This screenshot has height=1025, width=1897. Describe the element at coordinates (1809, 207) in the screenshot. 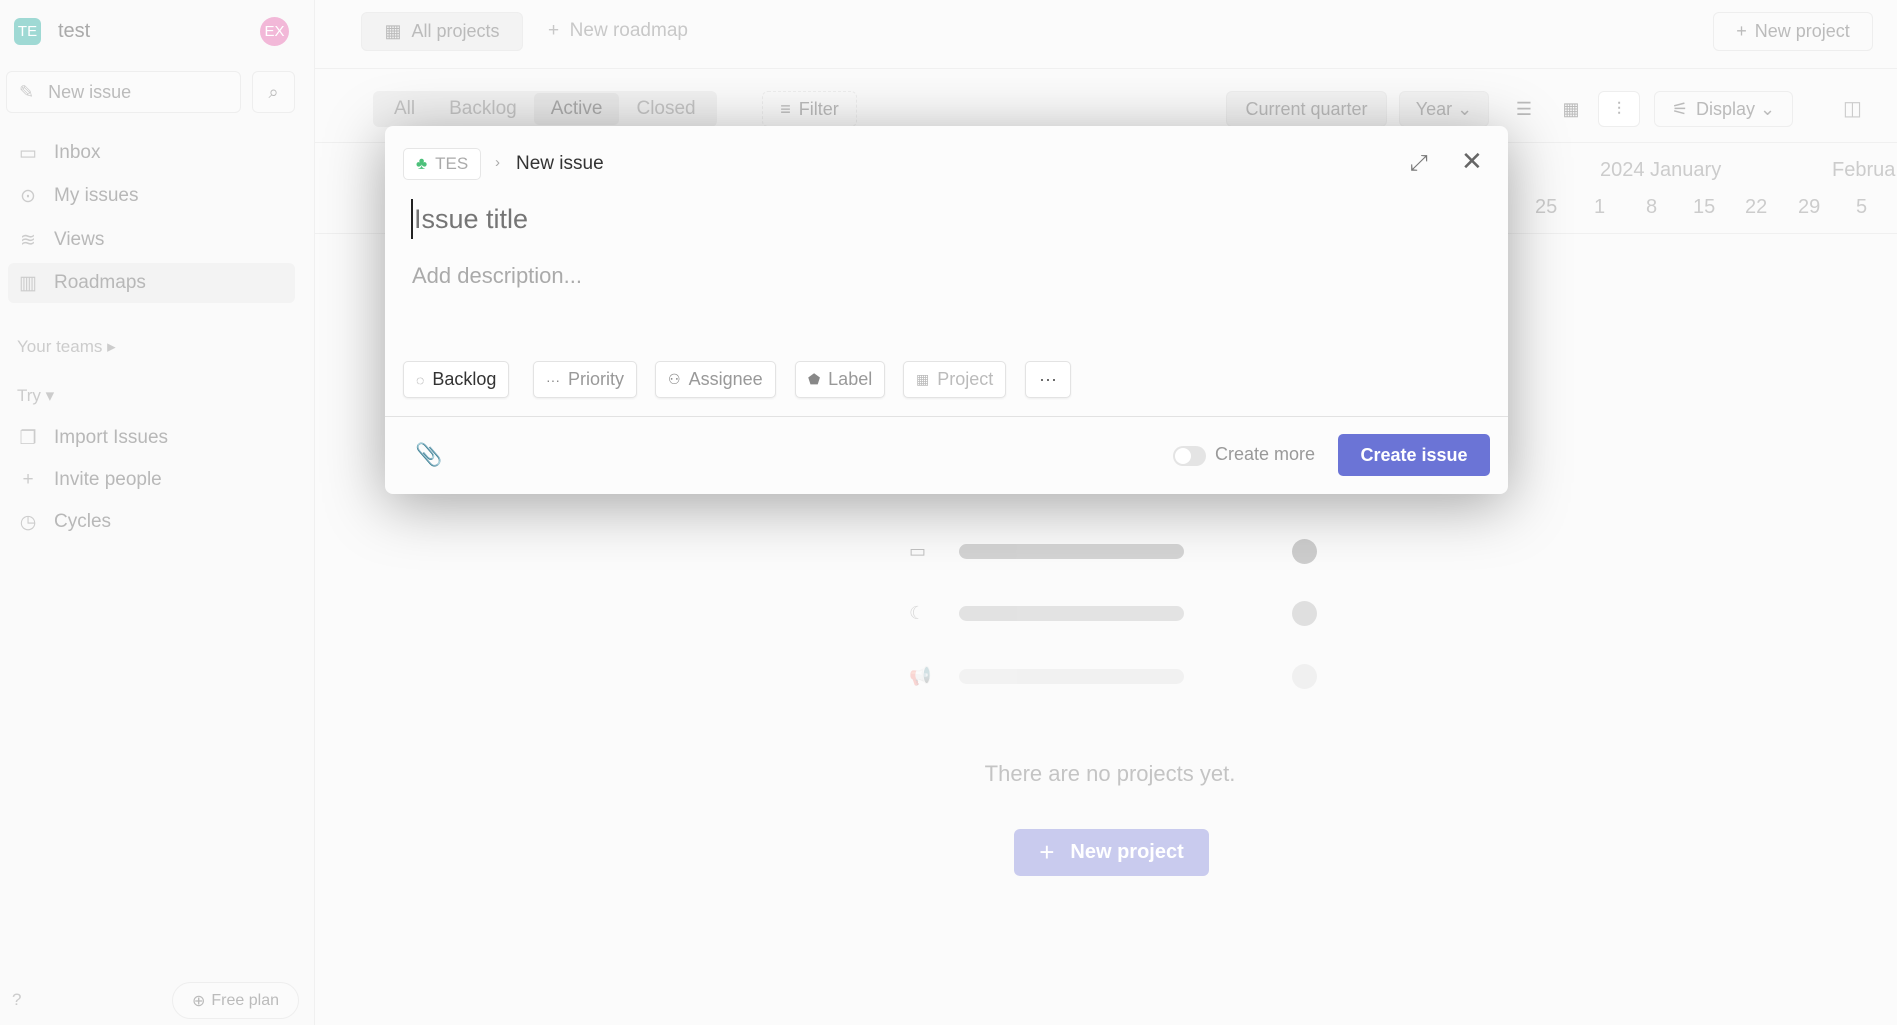

I see `day-label: 29` at that location.